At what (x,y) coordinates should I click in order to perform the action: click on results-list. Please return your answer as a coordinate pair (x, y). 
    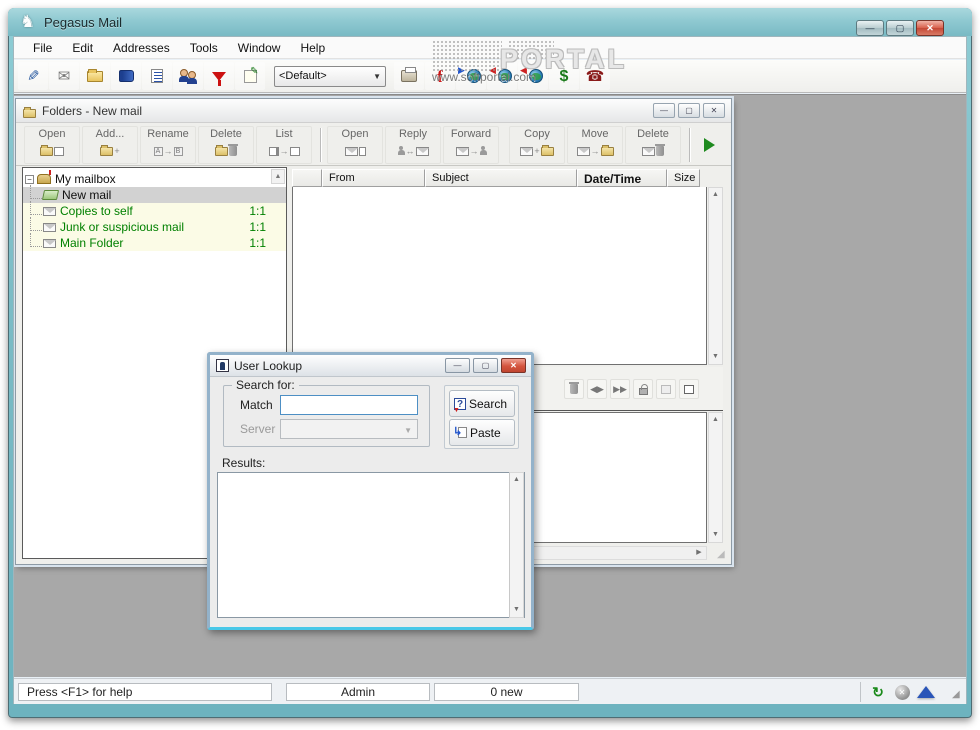
    Looking at the image, I should click on (371, 545).